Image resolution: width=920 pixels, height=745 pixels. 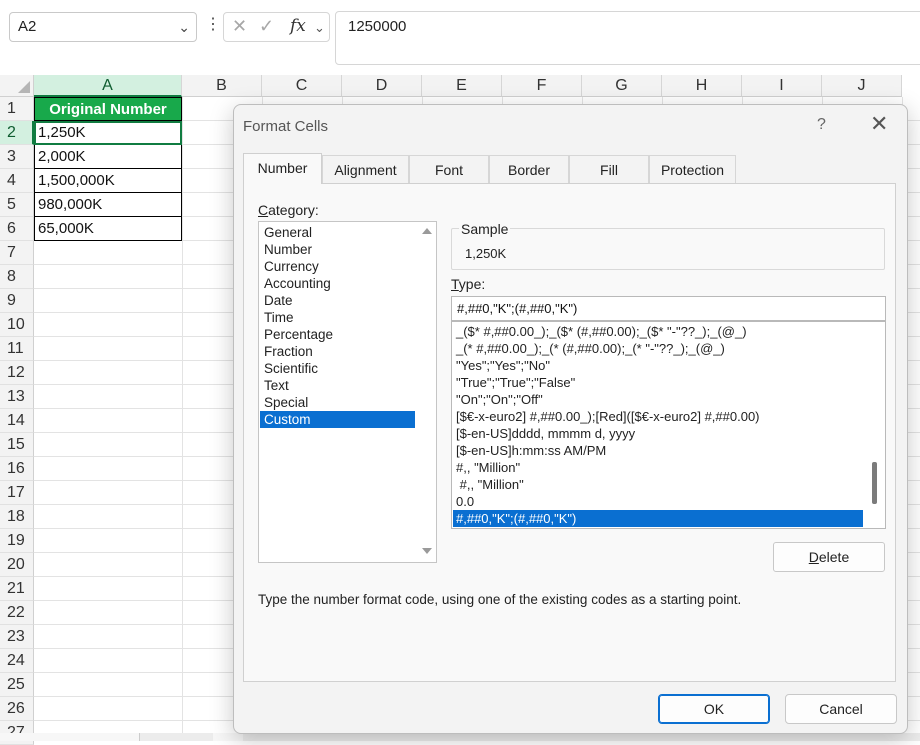 What do you see at coordinates (17, 541) in the screenshot?
I see `row-header-19: 19` at bounding box center [17, 541].